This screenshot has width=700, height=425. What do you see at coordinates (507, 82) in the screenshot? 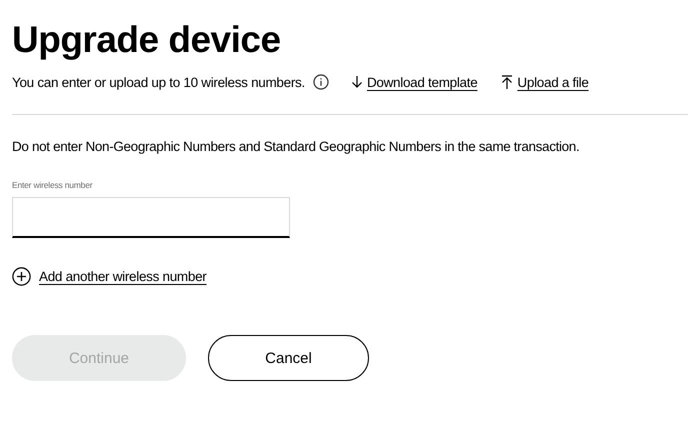
I see `upload-icon` at bounding box center [507, 82].